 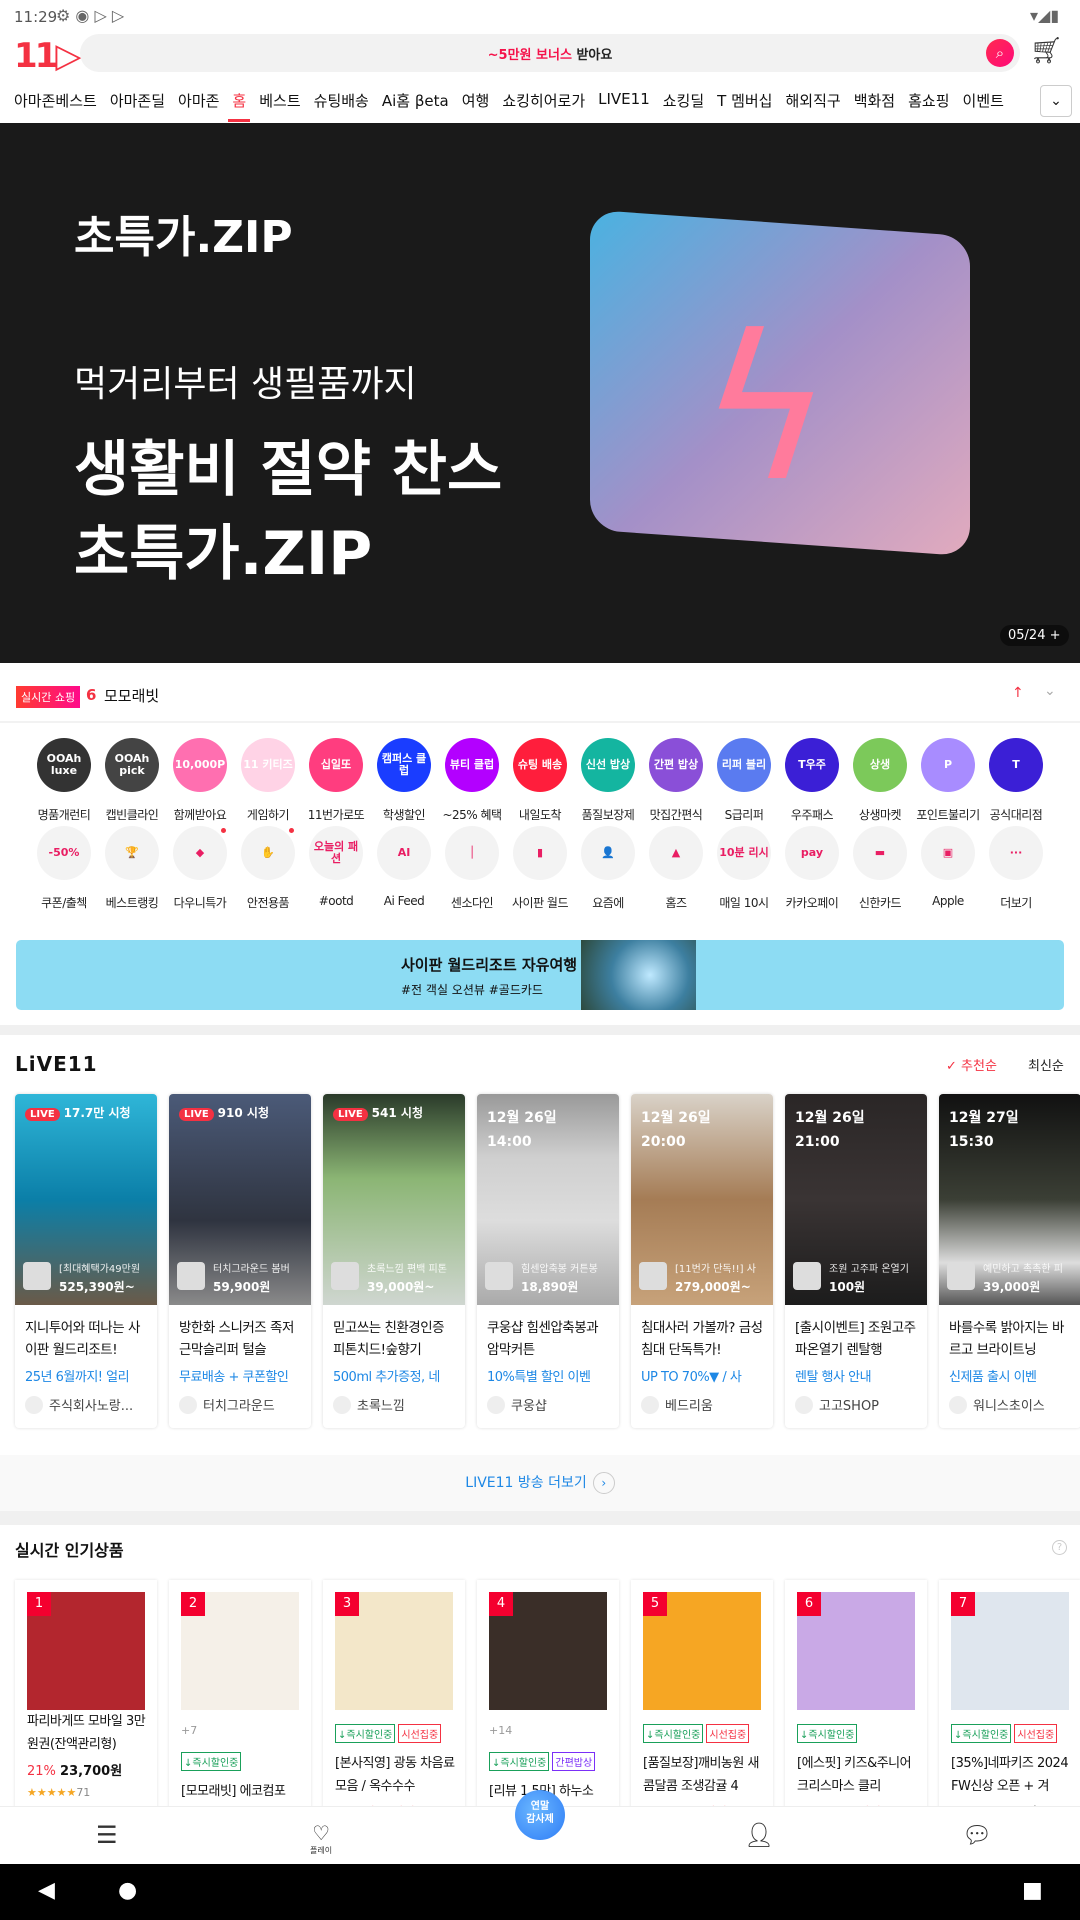 I want to click on shop-label: 워니스초이스, so click(x=1009, y=1406).